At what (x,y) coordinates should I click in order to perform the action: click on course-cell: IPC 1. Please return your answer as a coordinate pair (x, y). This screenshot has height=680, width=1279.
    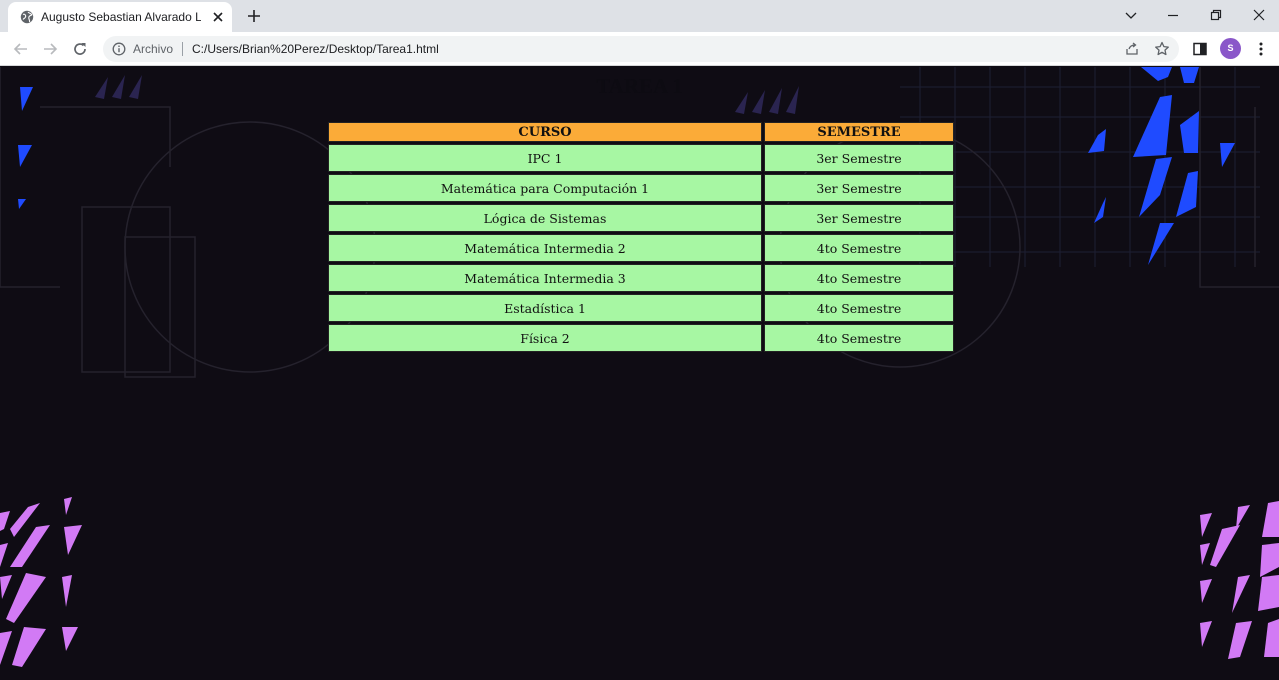
    Looking at the image, I should click on (545, 158).